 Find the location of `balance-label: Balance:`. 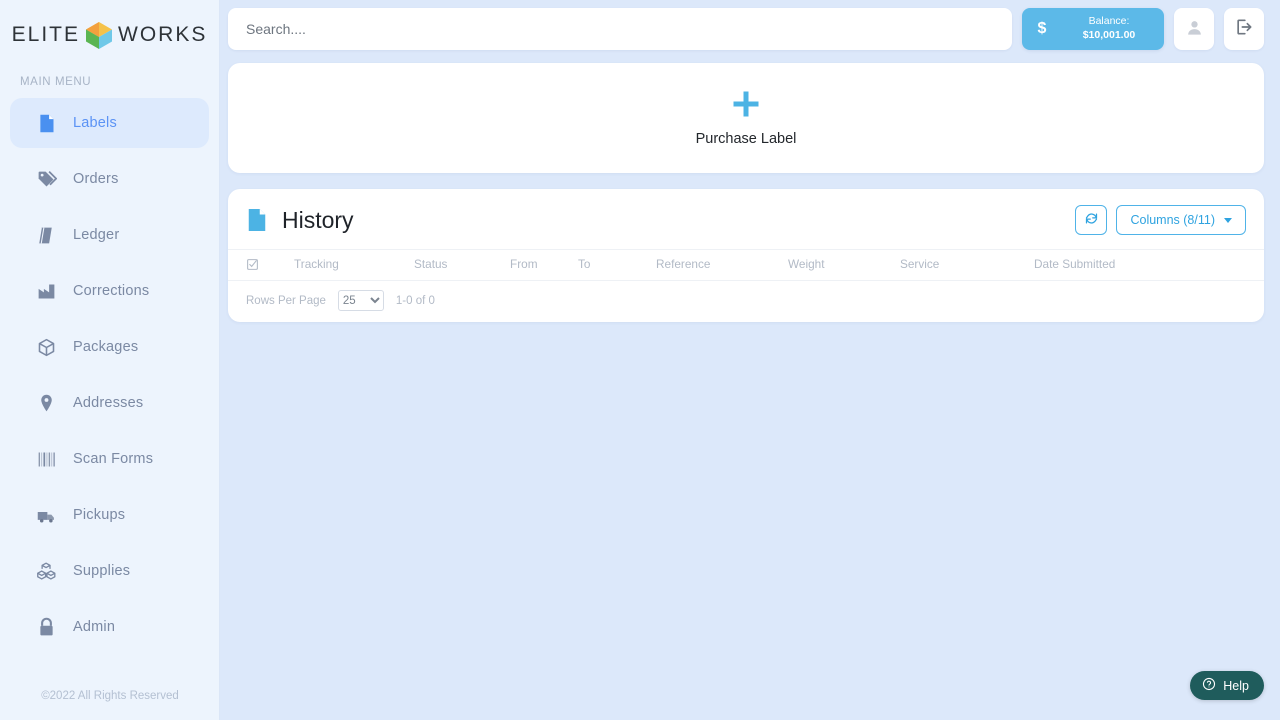

balance-label: Balance: is located at coordinates (1109, 21).